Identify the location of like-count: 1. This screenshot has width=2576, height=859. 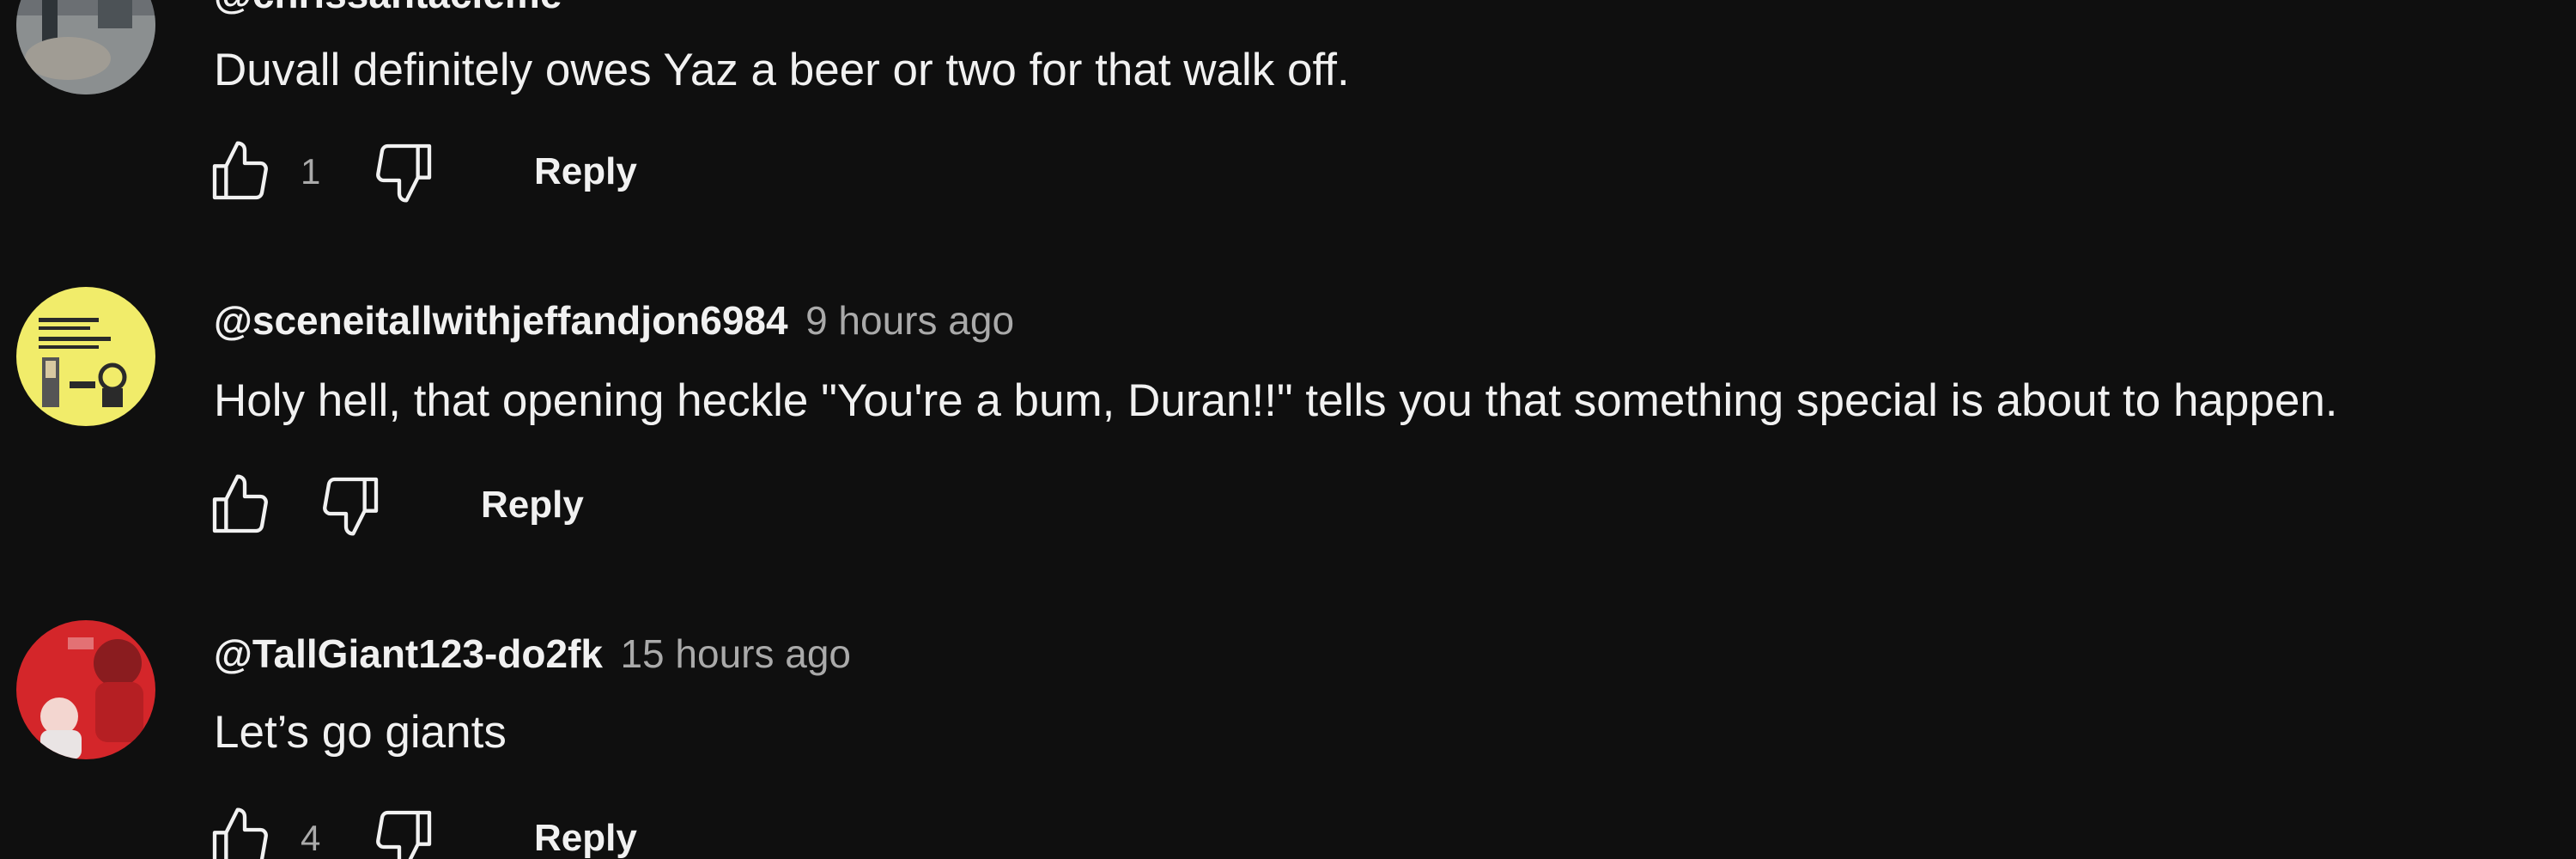
(311, 172).